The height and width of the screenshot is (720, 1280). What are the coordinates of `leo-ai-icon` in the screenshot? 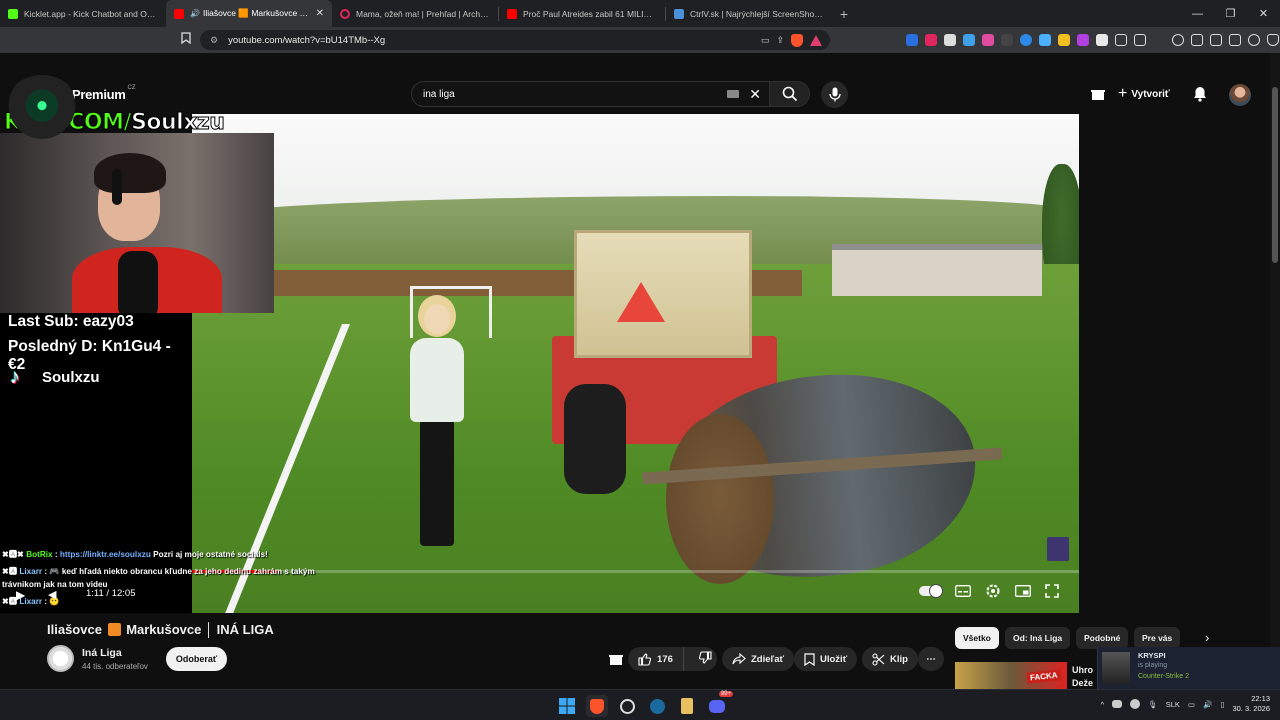 It's located at (1254, 39).